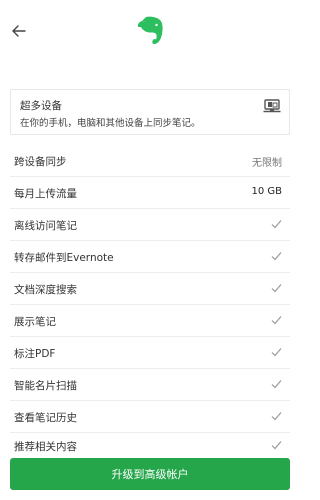 This screenshot has height=500, width=320. I want to click on card-title: 超多设备, so click(41, 106).